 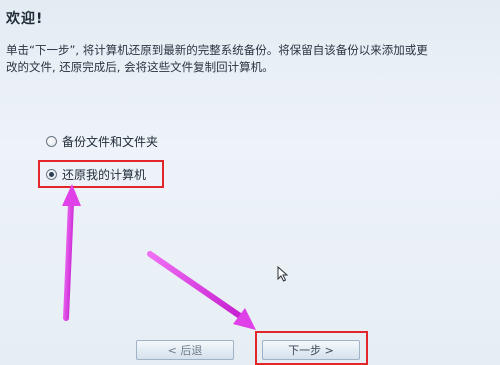 I want to click on arrow-diagonal-icon, so click(x=201, y=290).